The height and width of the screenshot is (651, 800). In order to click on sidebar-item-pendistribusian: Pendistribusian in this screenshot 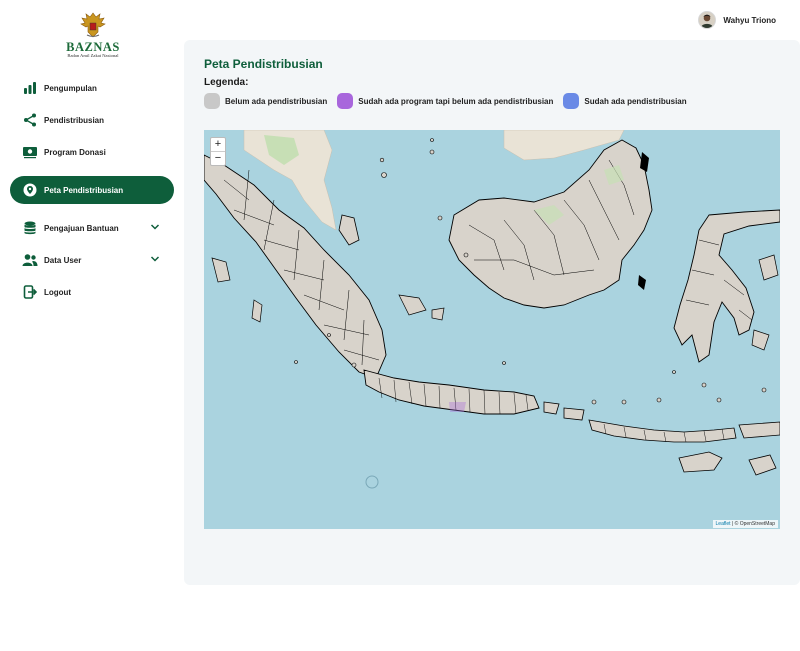, I will do `click(92, 120)`.